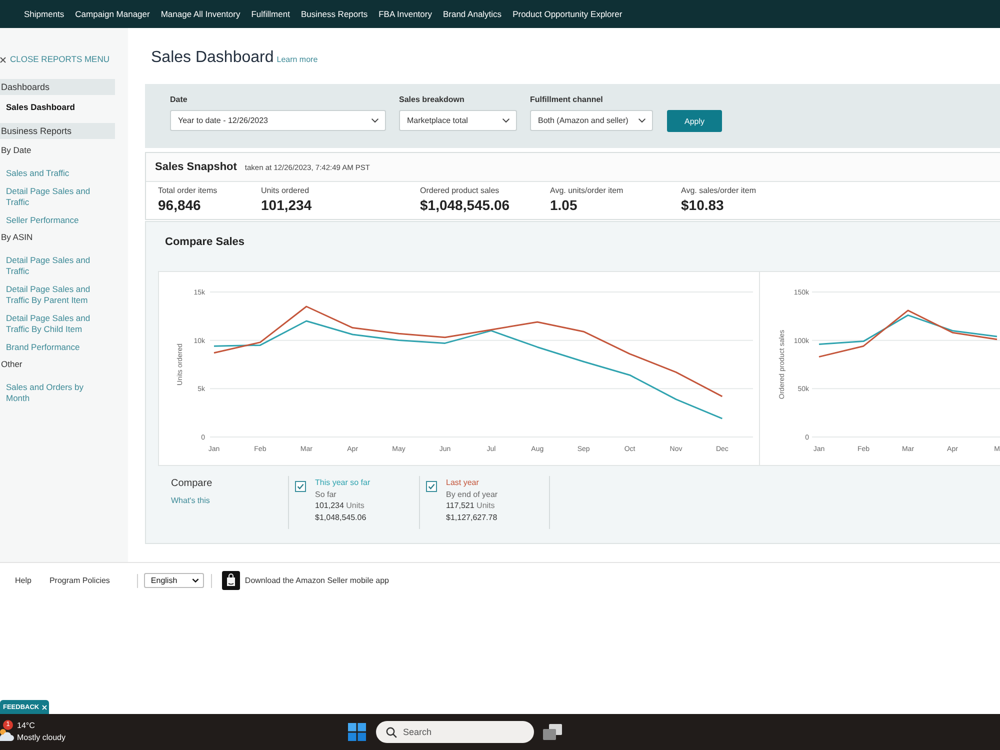 The image size is (1000, 750). Describe the element at coordinates (40, 347) in the screenshot. I see `sidebar-item: Brand Performance` at that location.